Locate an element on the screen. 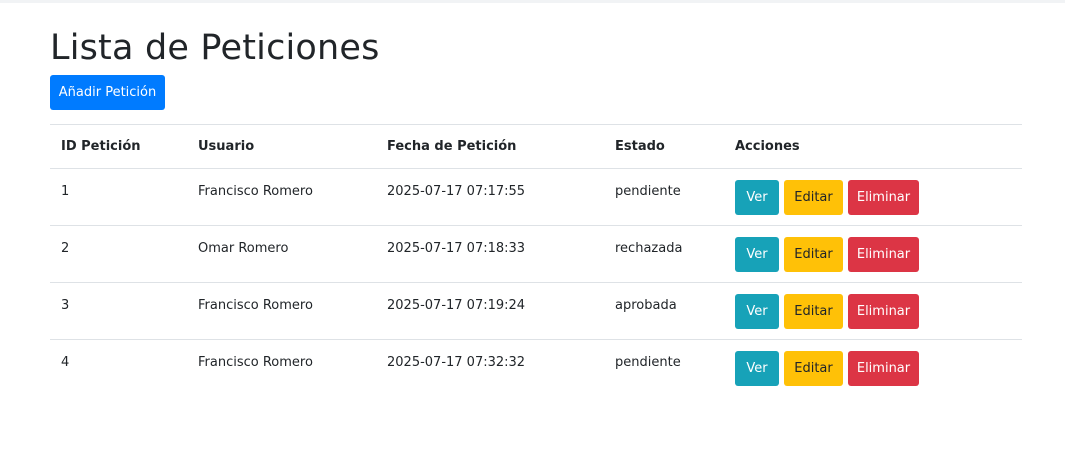  cell-date: 2025-07-17 07:17:55 is located at coordinates (490, 197).